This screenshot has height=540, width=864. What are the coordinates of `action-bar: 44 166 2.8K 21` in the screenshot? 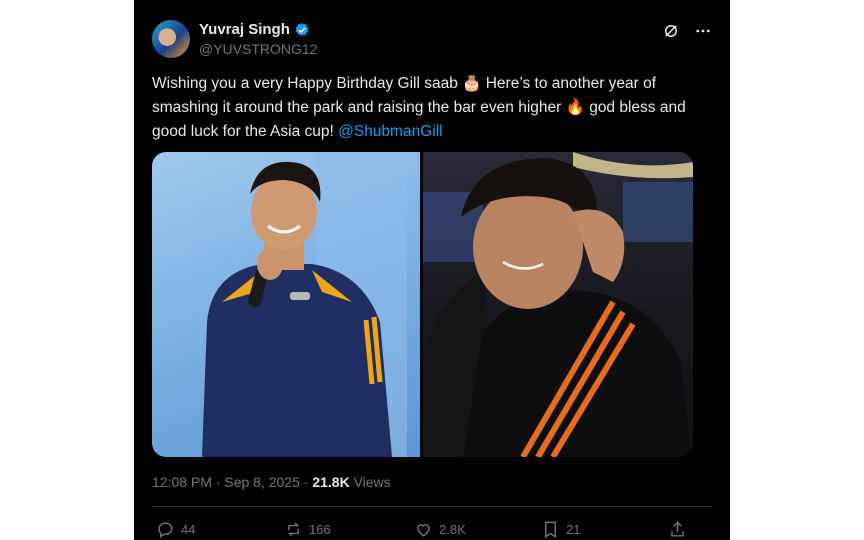 It's located at (432, 530).